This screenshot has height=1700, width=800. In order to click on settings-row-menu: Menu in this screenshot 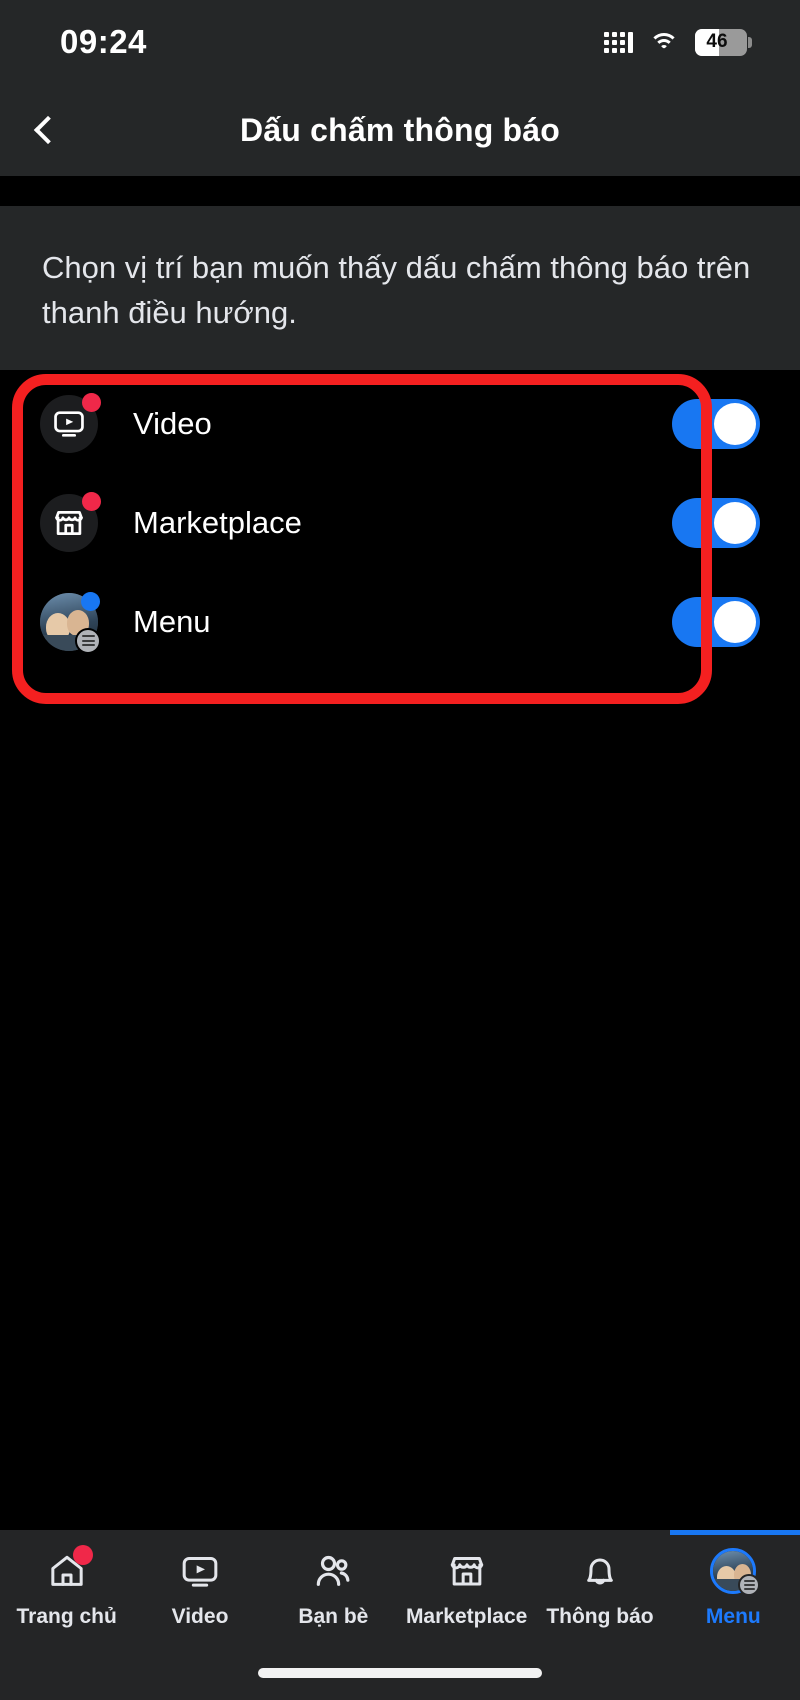, I will do `click(400, 621)`.